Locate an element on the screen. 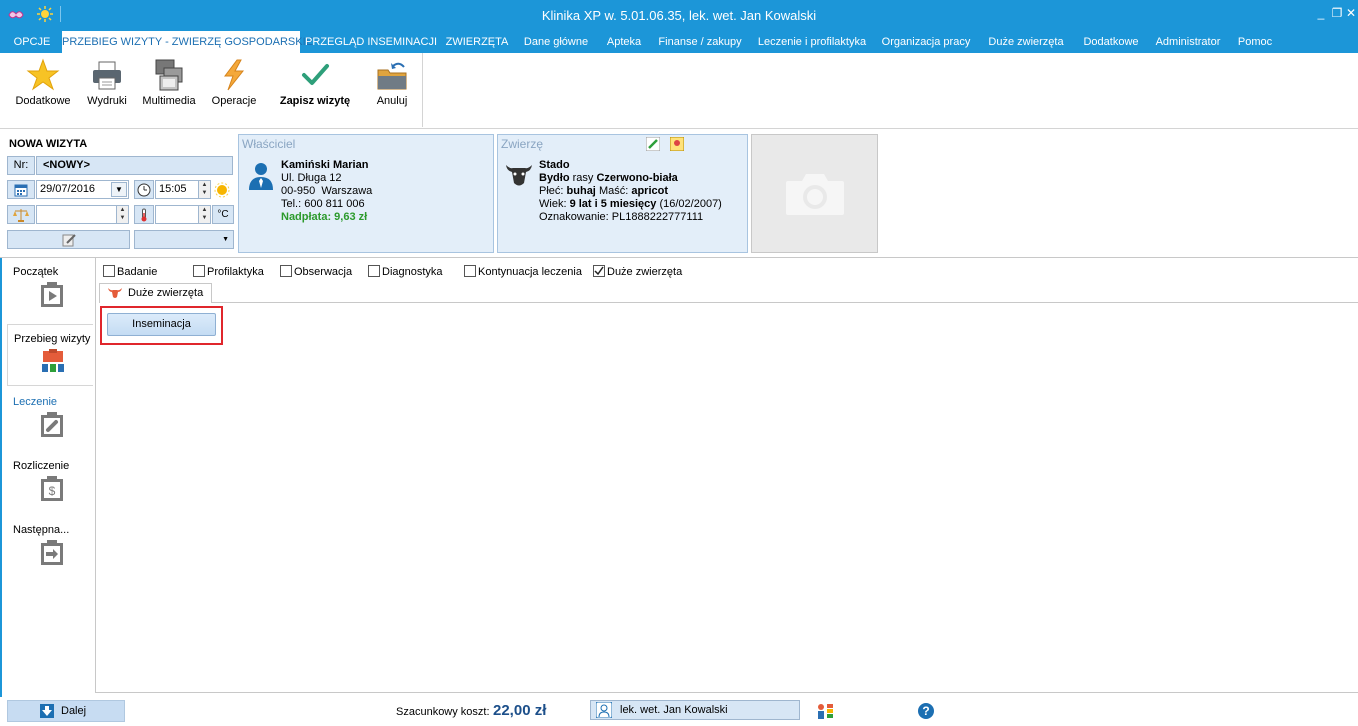  sidebar-item-poczatek: Początek is located at coordinates (50, 288).